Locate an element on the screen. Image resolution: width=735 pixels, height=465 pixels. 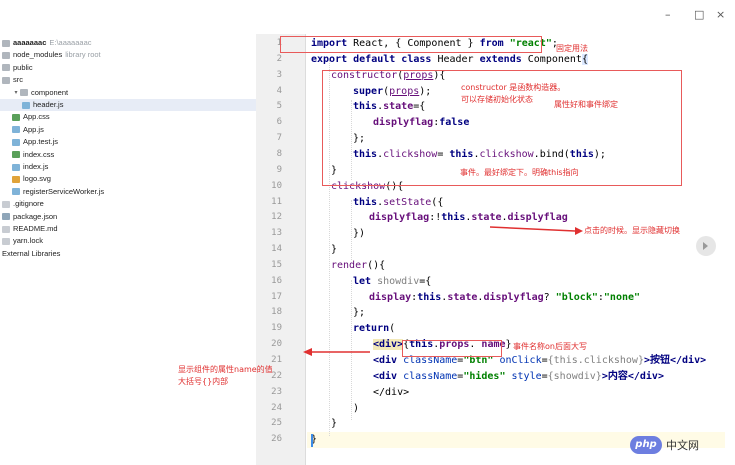
tree-item-label: aaaaaaac is located at coordinates (30, 42).